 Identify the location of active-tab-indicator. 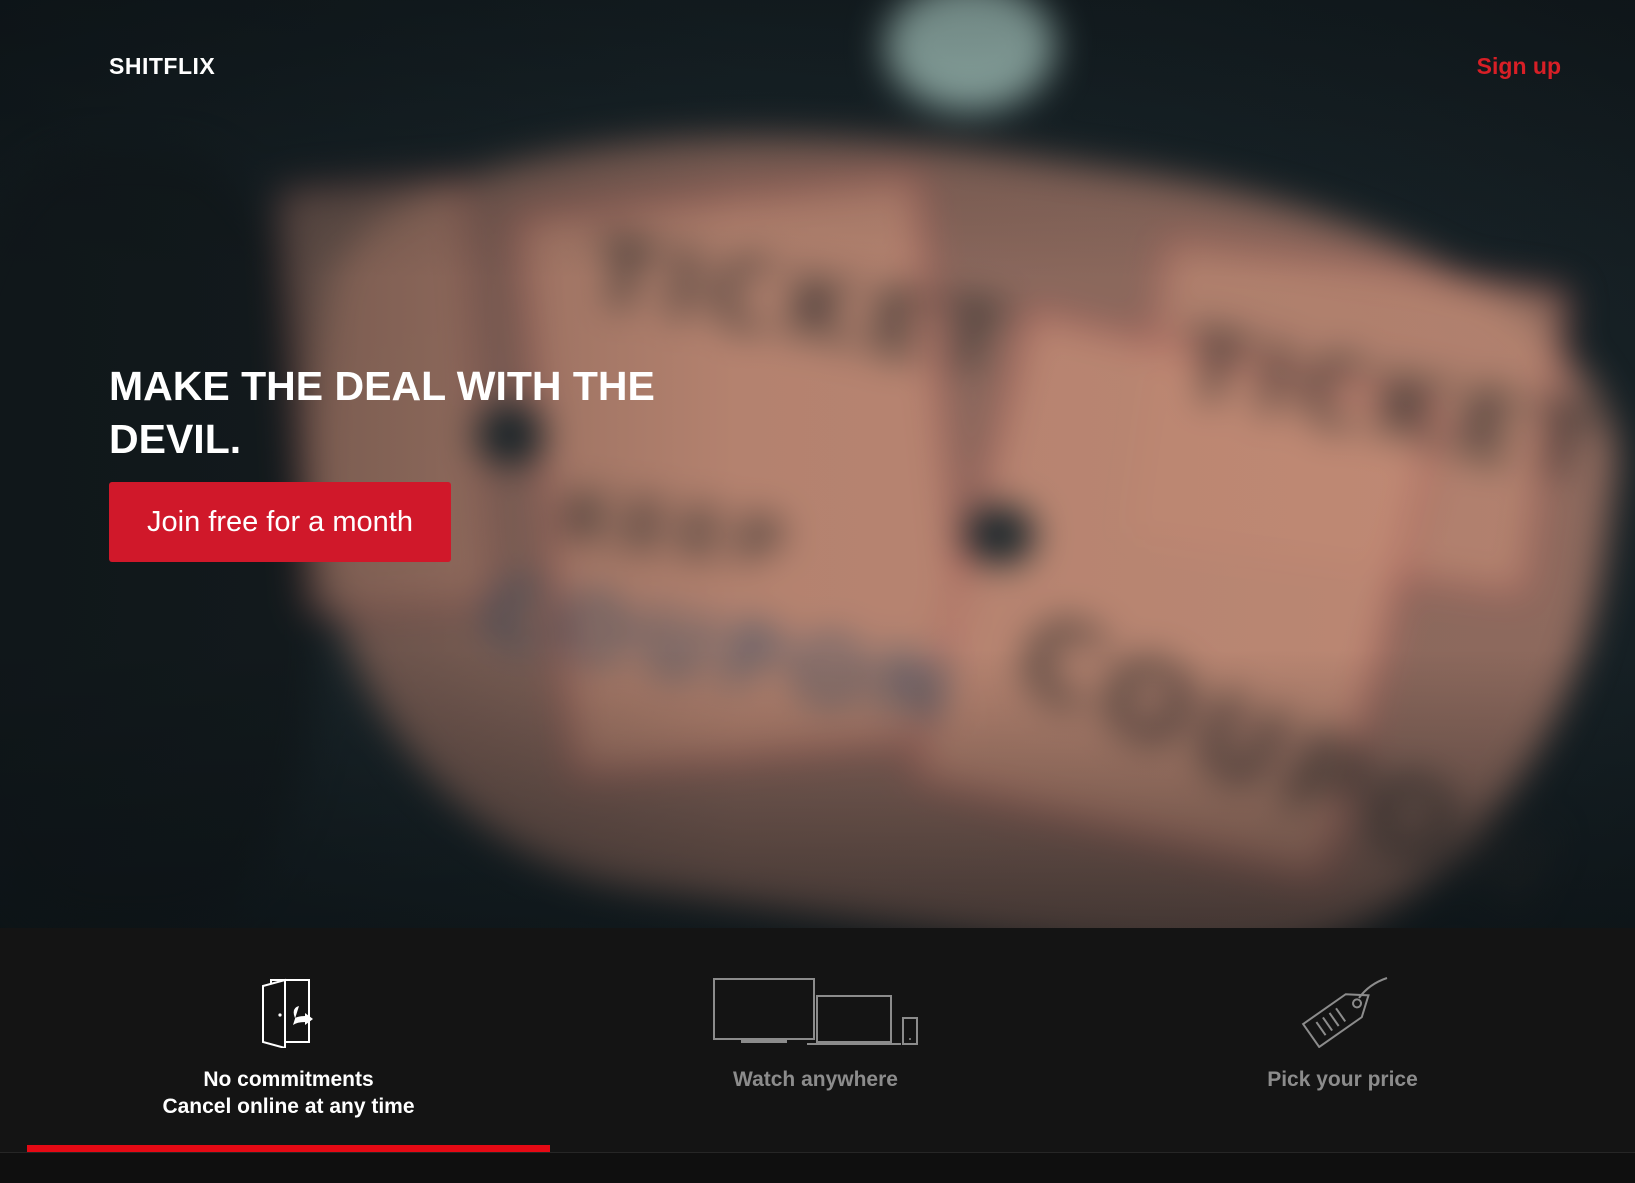
(288, 1148).